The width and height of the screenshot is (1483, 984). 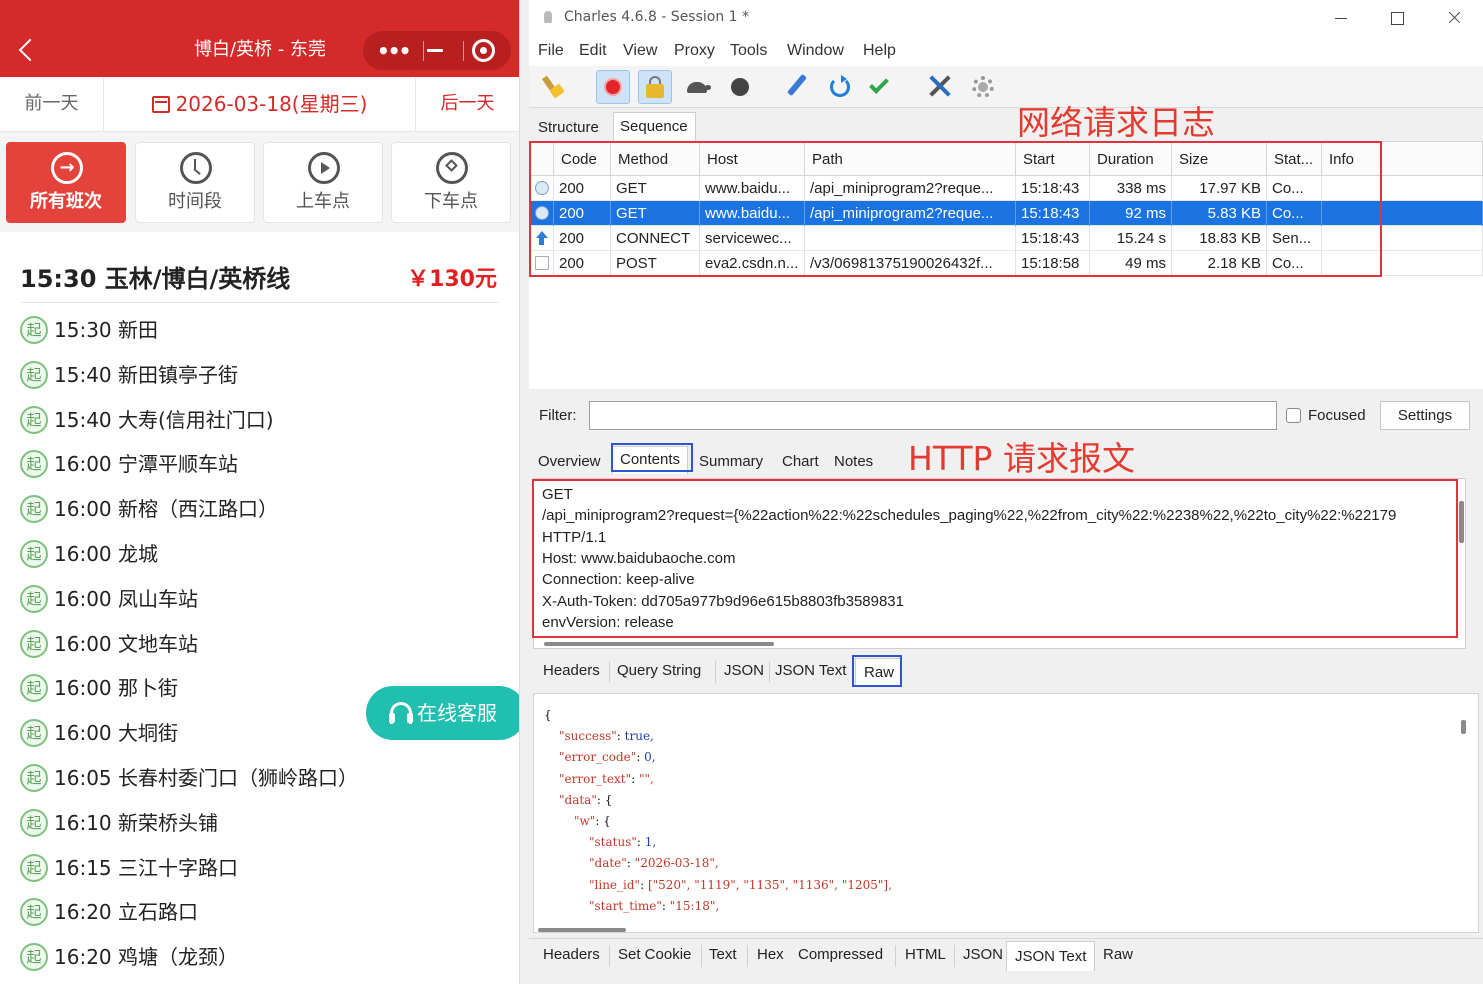 I want to click on window-titlebar: Charles 4.6.8 - Session 1 *, so click(x=1006, y=18).